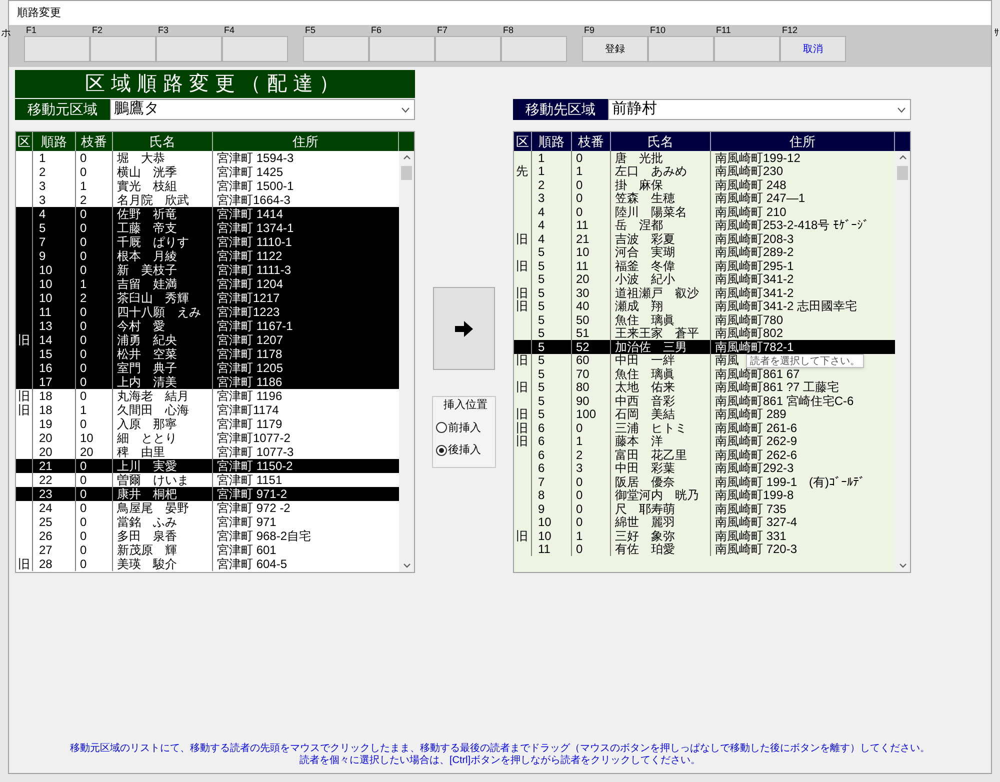 The height and width of the screenshot is (782, 1000). I want to click on list-row: 10 0 綿世 麗羽 南風崎町 327-4, so click(704, 522).